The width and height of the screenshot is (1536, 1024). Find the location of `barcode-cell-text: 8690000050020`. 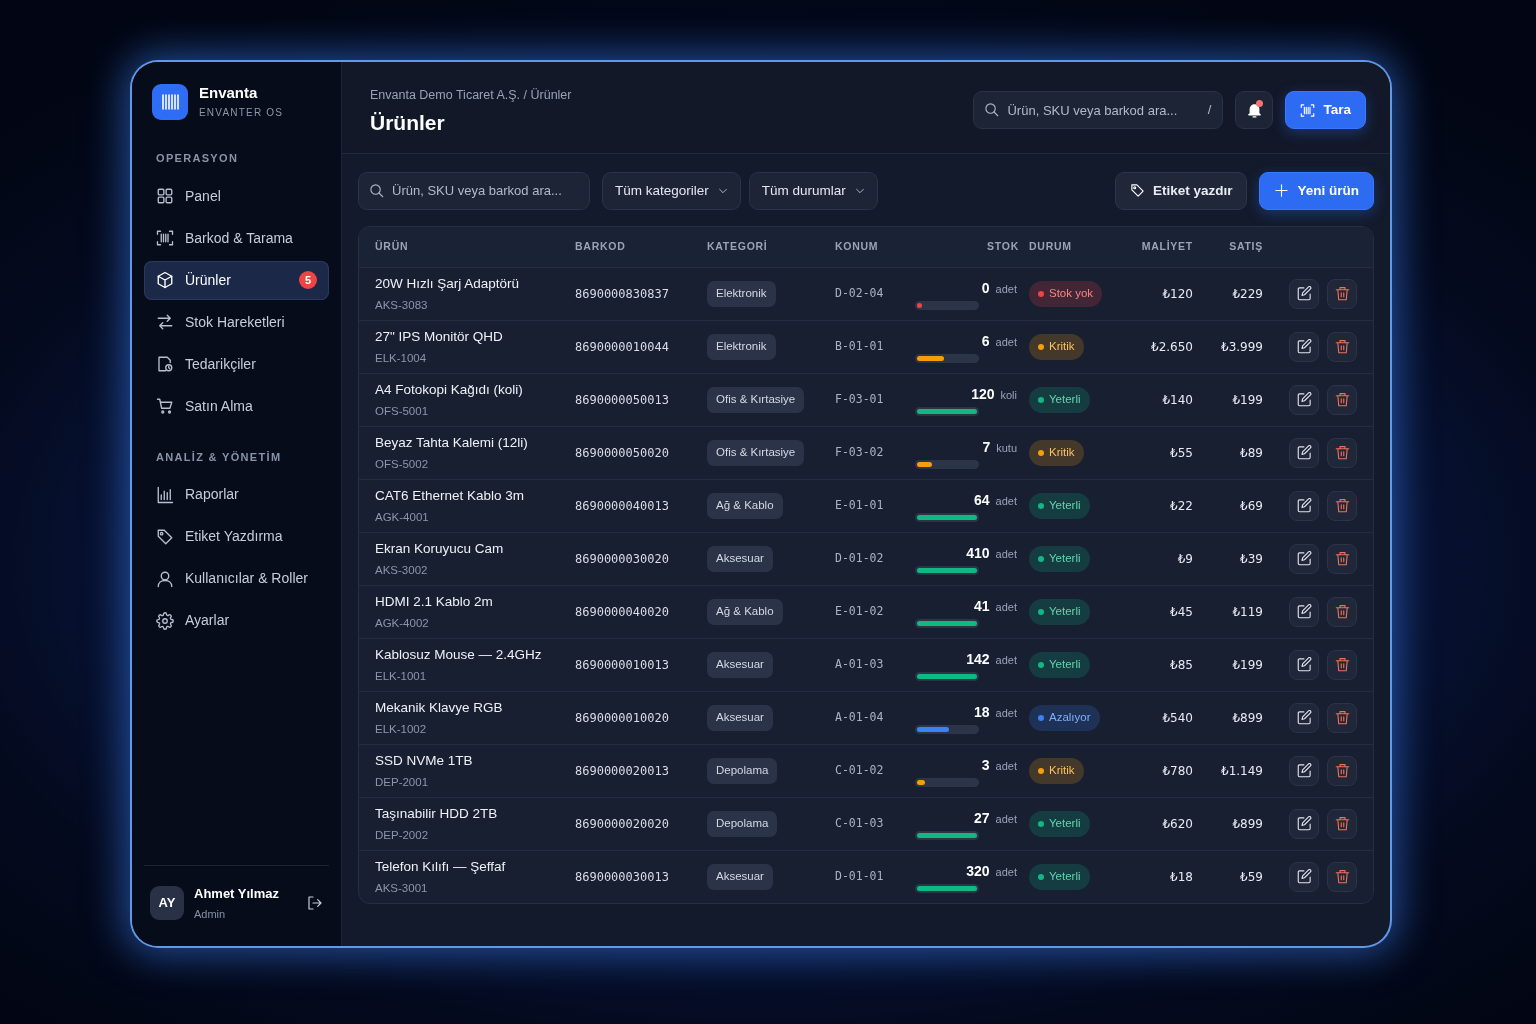

barcode-cell-text: 8690000050020 is located at coordinates (622, 453).